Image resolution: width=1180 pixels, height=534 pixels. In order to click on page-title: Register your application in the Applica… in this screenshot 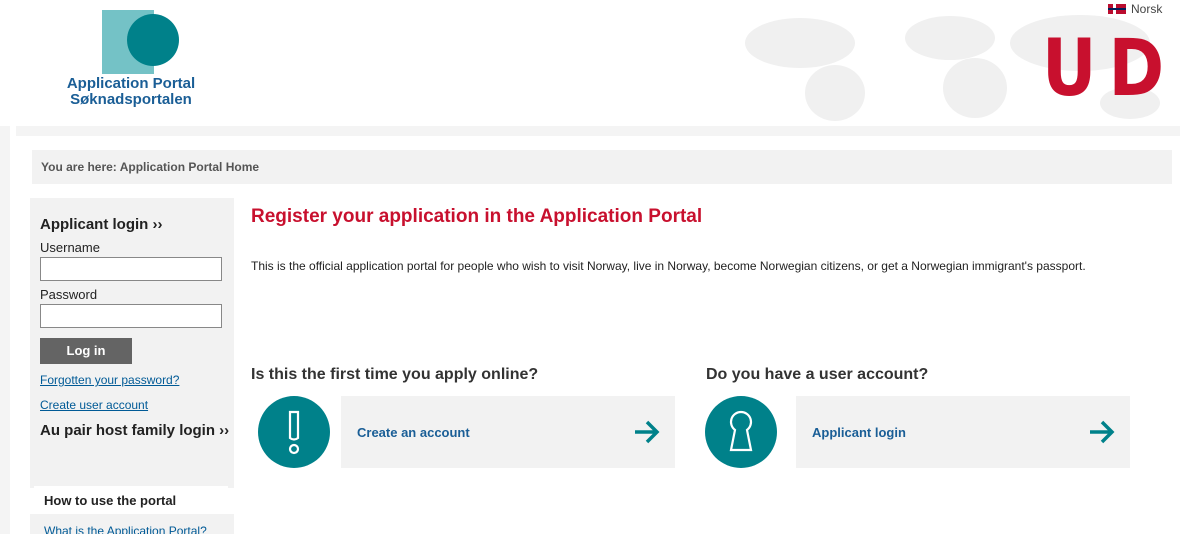, I will do `click(477, 216)`.